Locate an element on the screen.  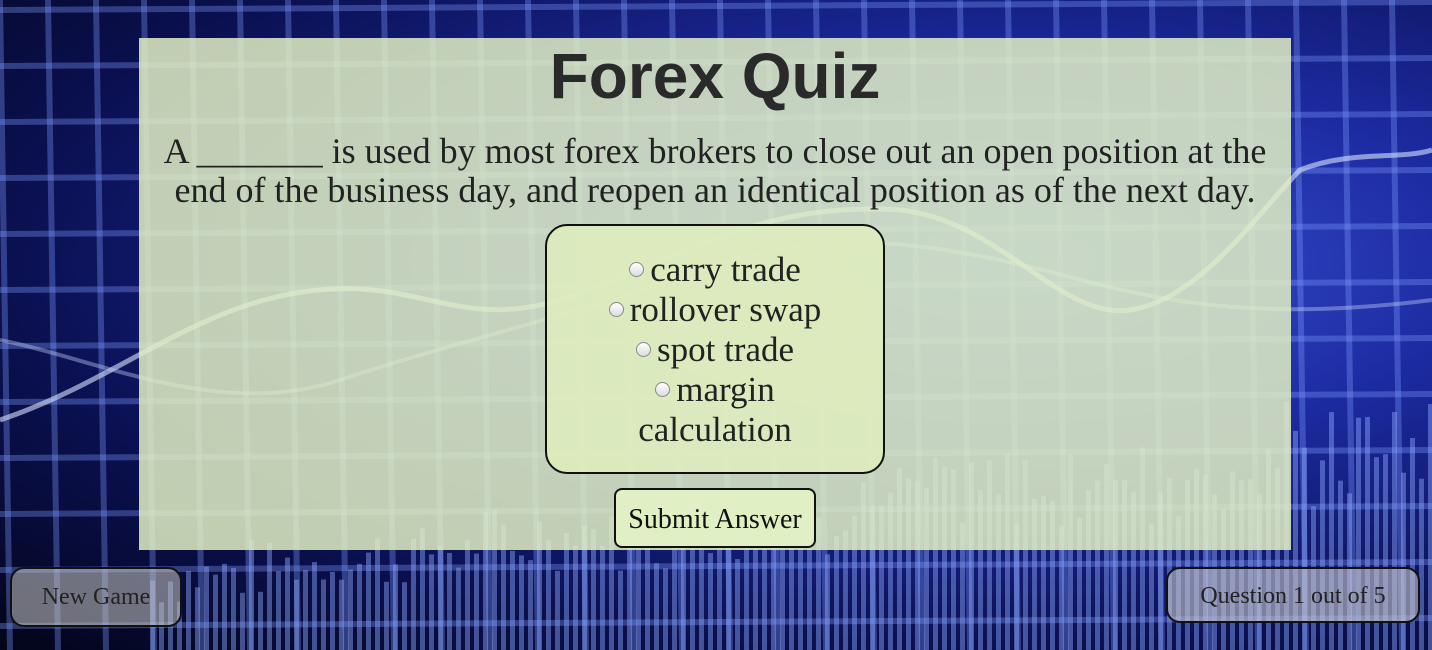
option-spot-trade: spot trade is located at coordinates (715, 350).